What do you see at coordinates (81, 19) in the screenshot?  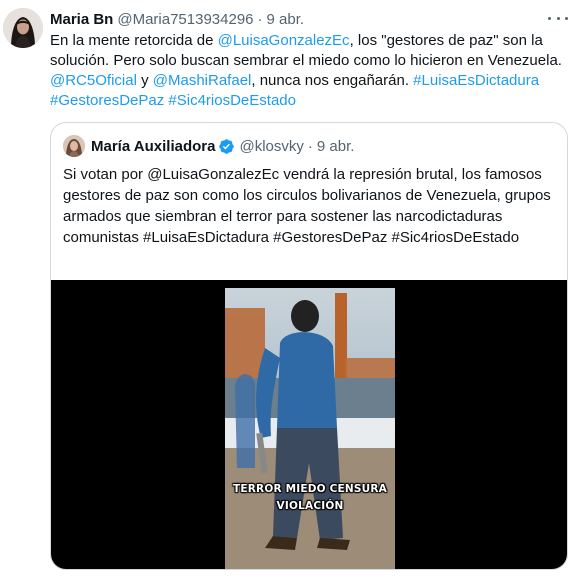 I see `author-name: Maria Bn` at bounding box center [81, 19].